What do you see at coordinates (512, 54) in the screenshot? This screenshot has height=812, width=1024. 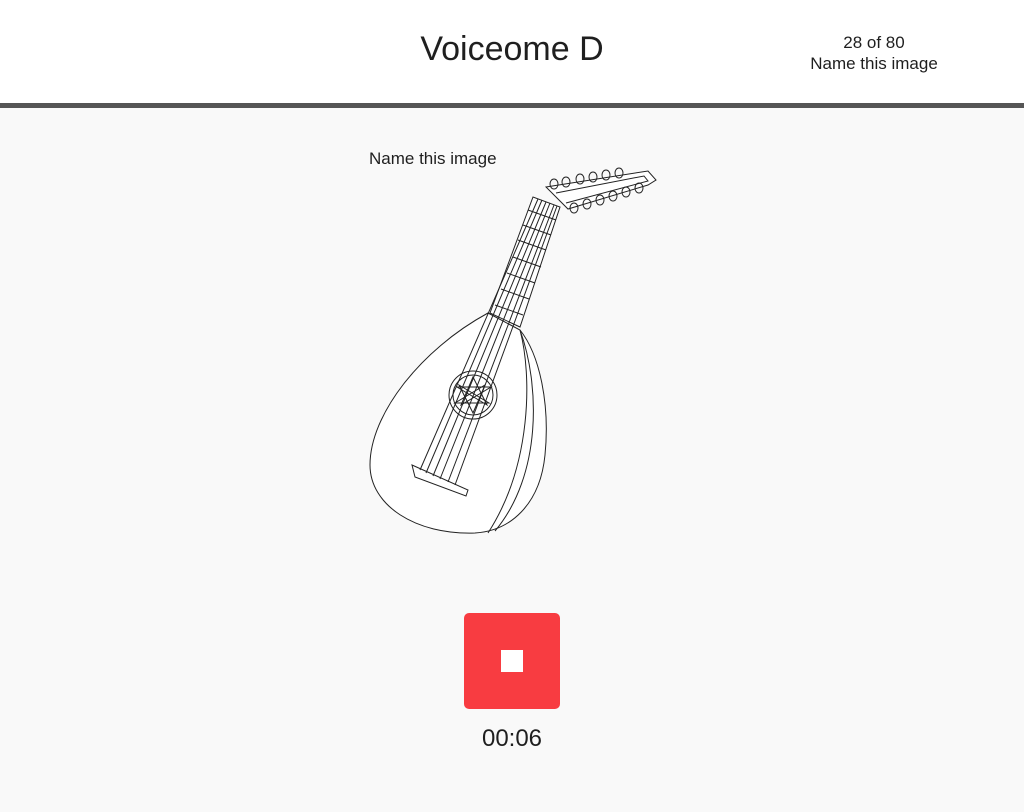 I see `header-bar: Voiceome D 28 of 80 Name this image` at bounding box center [512, 54].